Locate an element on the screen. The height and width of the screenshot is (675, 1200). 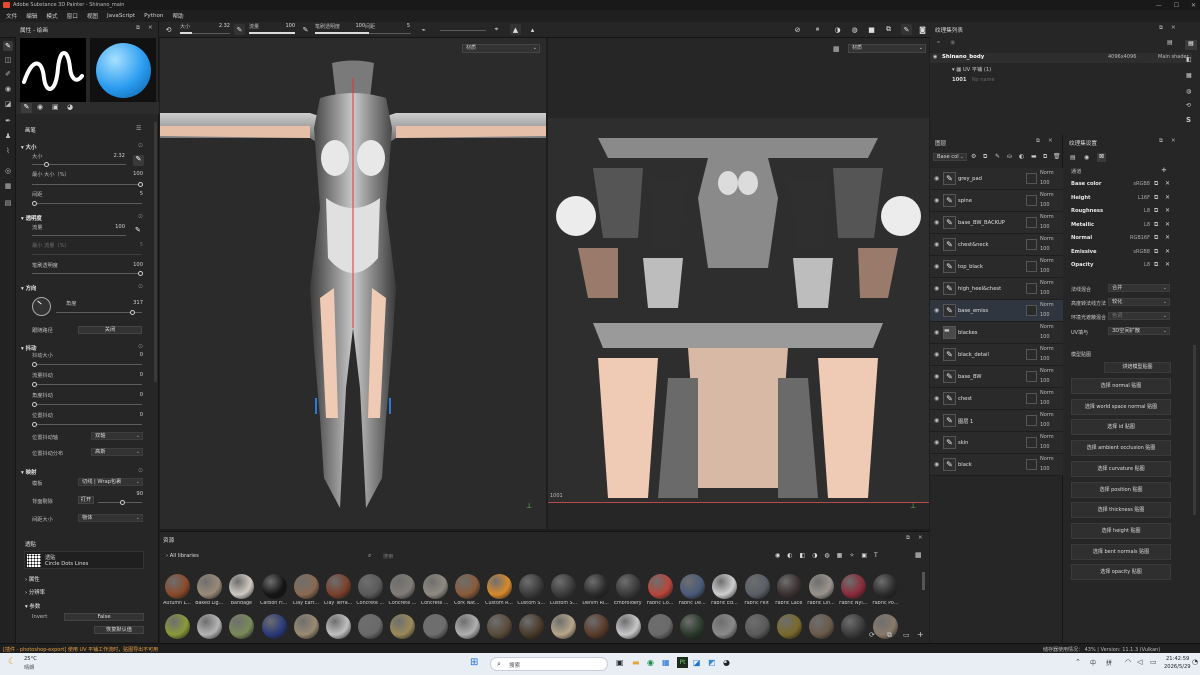
ime-mode: 拼 is located at coordinates (1109, 662).